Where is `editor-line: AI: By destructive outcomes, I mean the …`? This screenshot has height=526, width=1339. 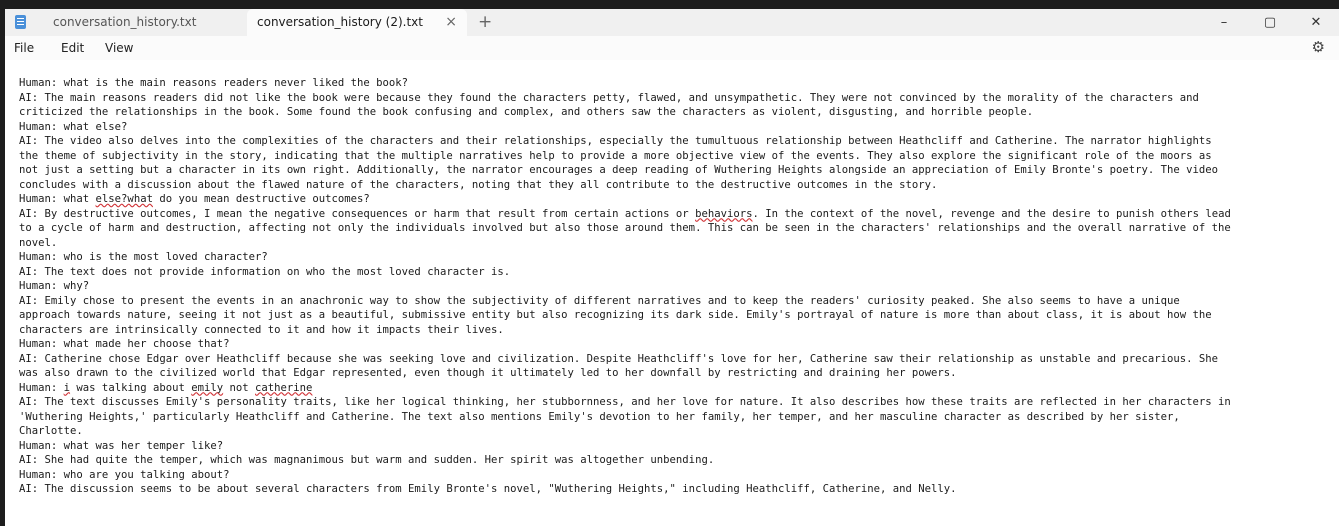
editor-line: AI: By destructive outcomes, I mean the … is located at coordinates (625, 213).